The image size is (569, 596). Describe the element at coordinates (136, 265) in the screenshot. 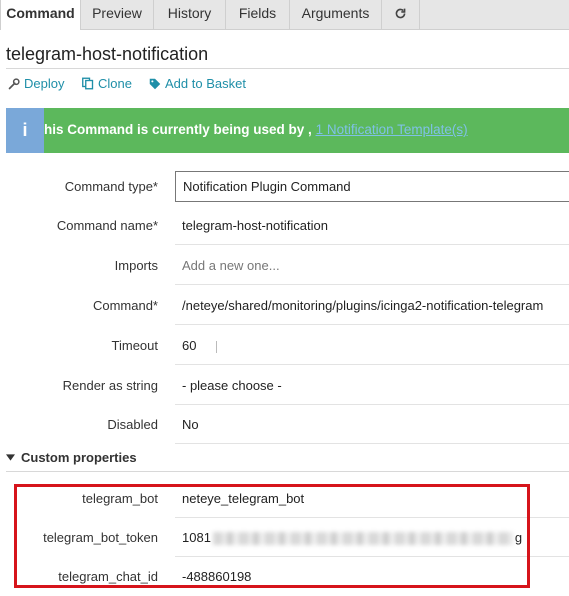

I see `imports-label: Imports` at that location.